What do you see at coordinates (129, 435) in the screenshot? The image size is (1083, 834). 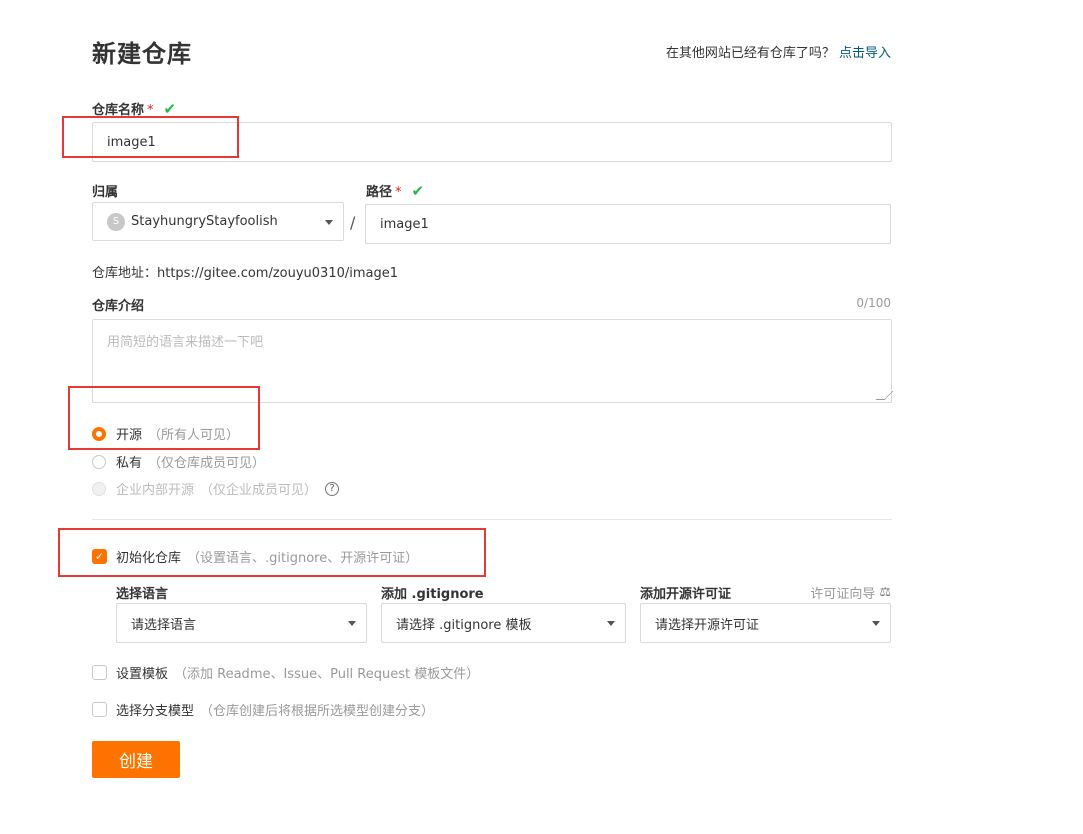 I see `visibility-public-label: 开源` at bounding box center [129, 435].